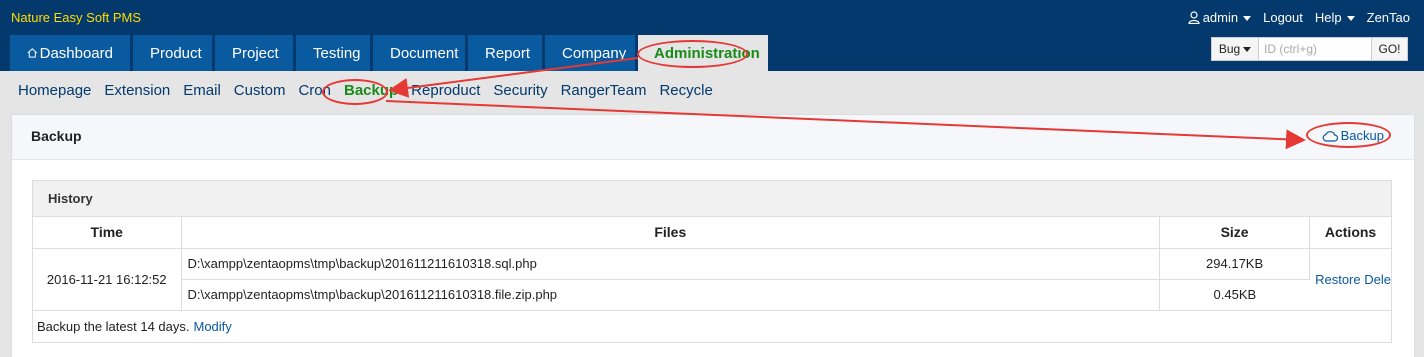 The width and height of the screenshot is (1424, 357). What do you see at coordinates (107, 233) in the screenshot?
I see `col-time: Time` at bounding box center [107, 233].